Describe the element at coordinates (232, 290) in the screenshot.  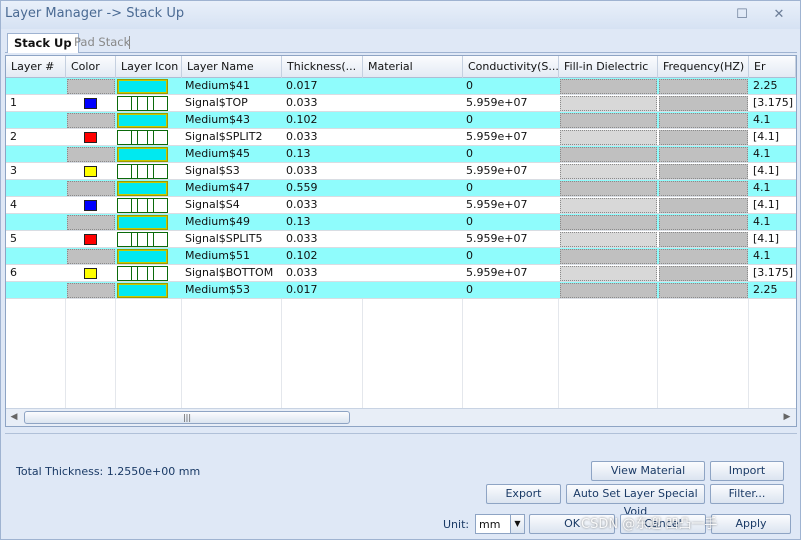
I see `layer-name-cell: Medium$53` at that location.